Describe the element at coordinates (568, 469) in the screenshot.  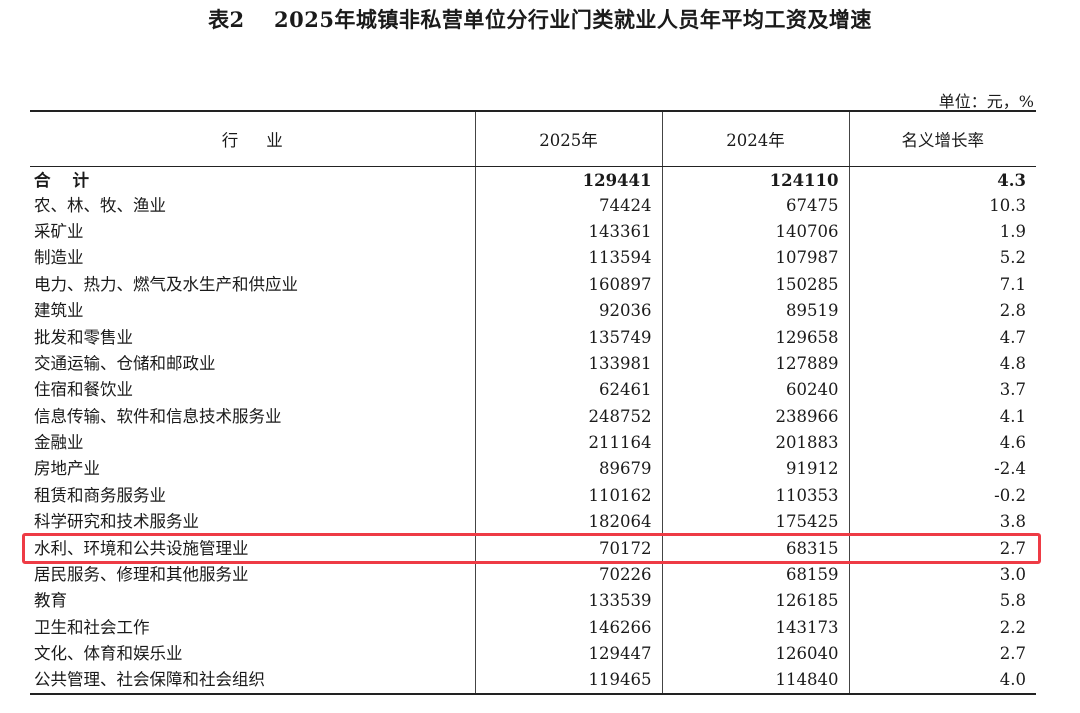
I see `cell-2025: 89679` at that location.